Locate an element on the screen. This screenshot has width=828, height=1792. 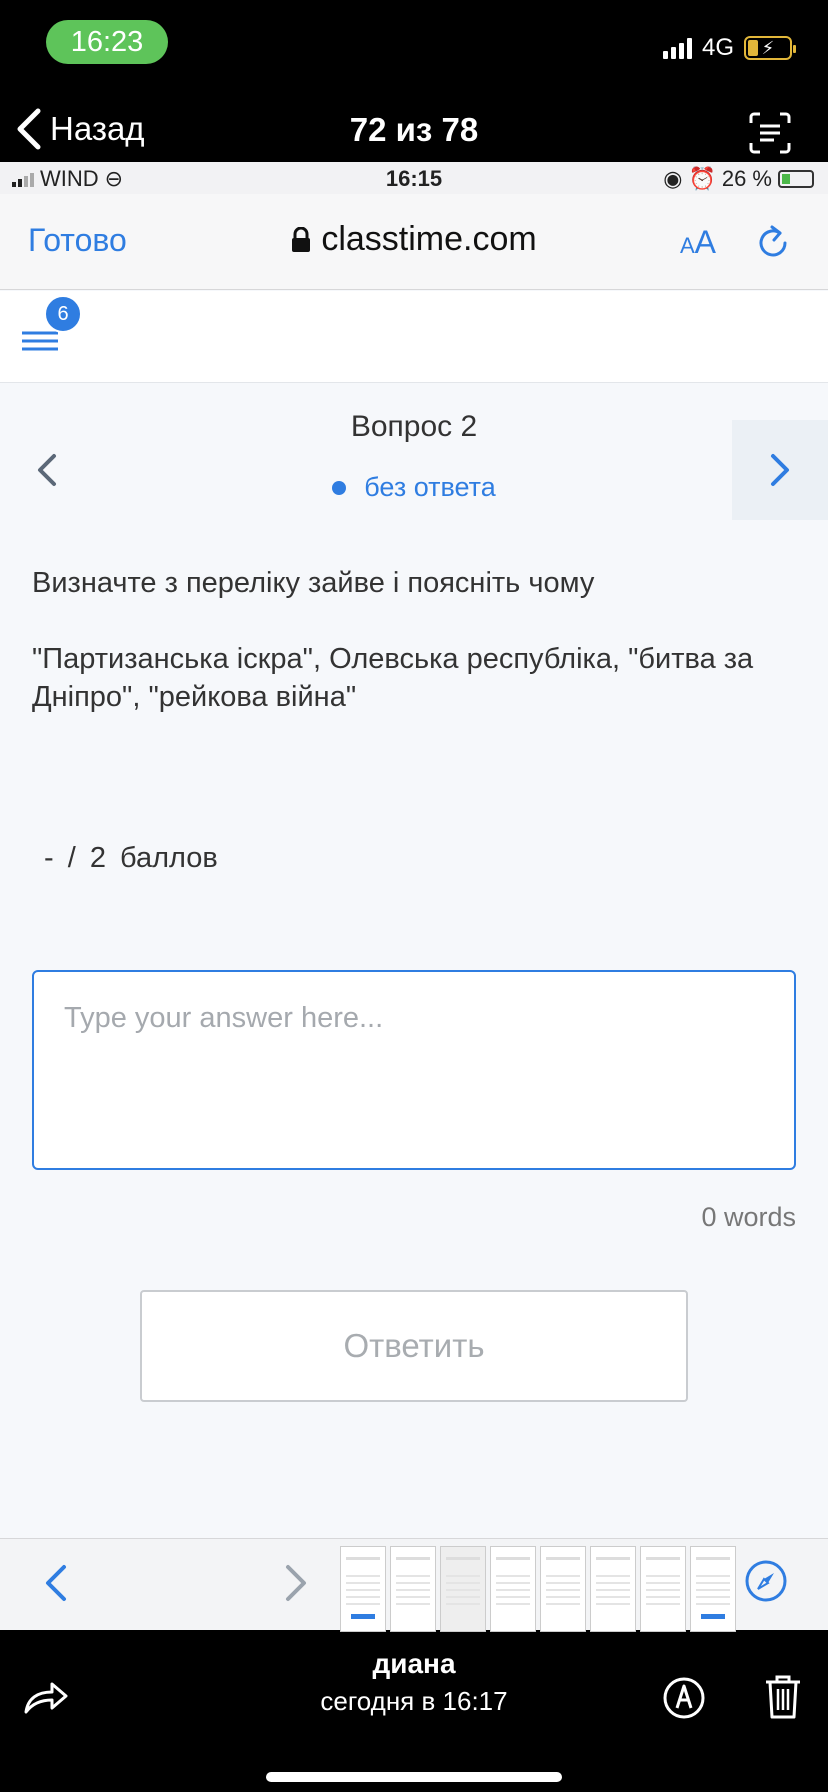
photo-viewer-toolbar: диана сегодня в 16:17 is located at coordinates (414, 1712).